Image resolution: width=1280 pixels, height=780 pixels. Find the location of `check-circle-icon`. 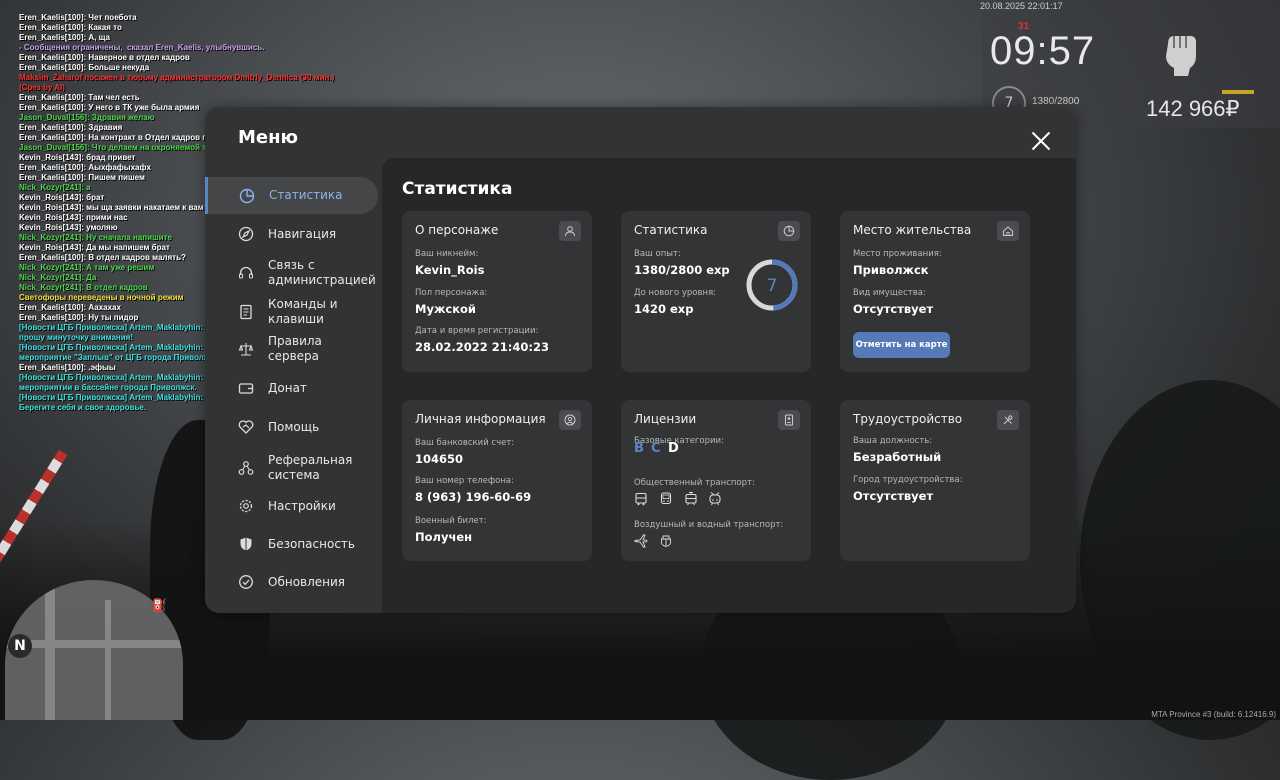

check-circle-icon is located at coordinates (246, 582).